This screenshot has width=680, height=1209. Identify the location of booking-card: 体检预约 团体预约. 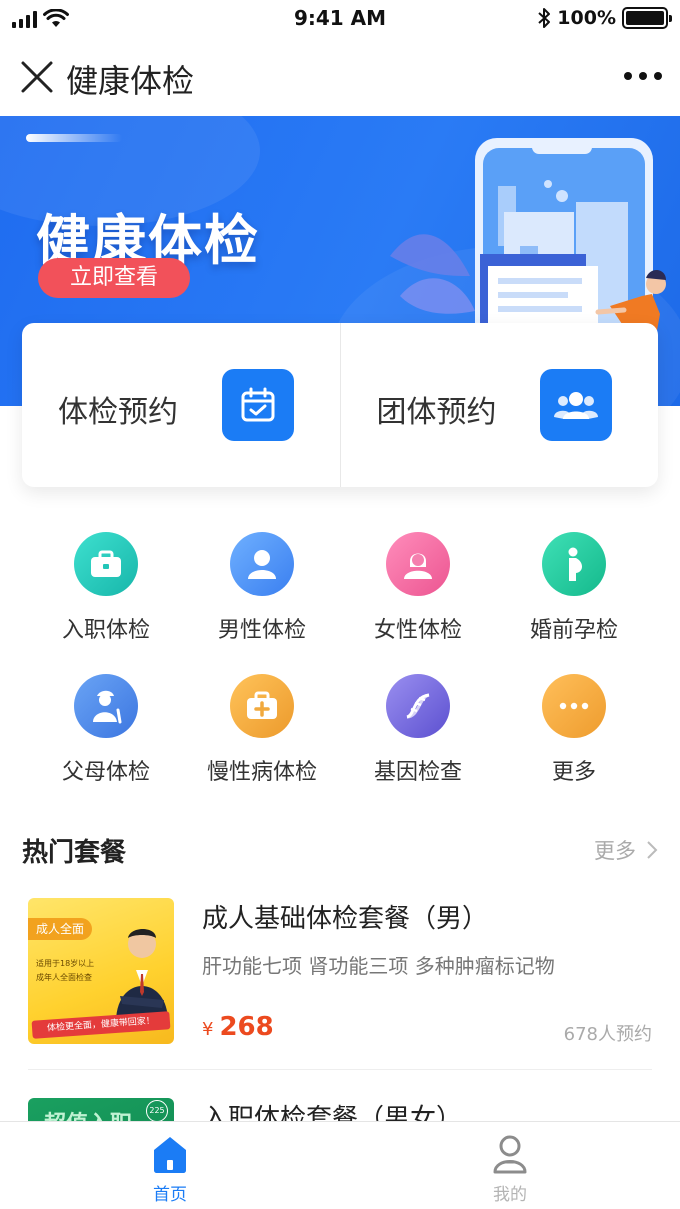
(340, 405).